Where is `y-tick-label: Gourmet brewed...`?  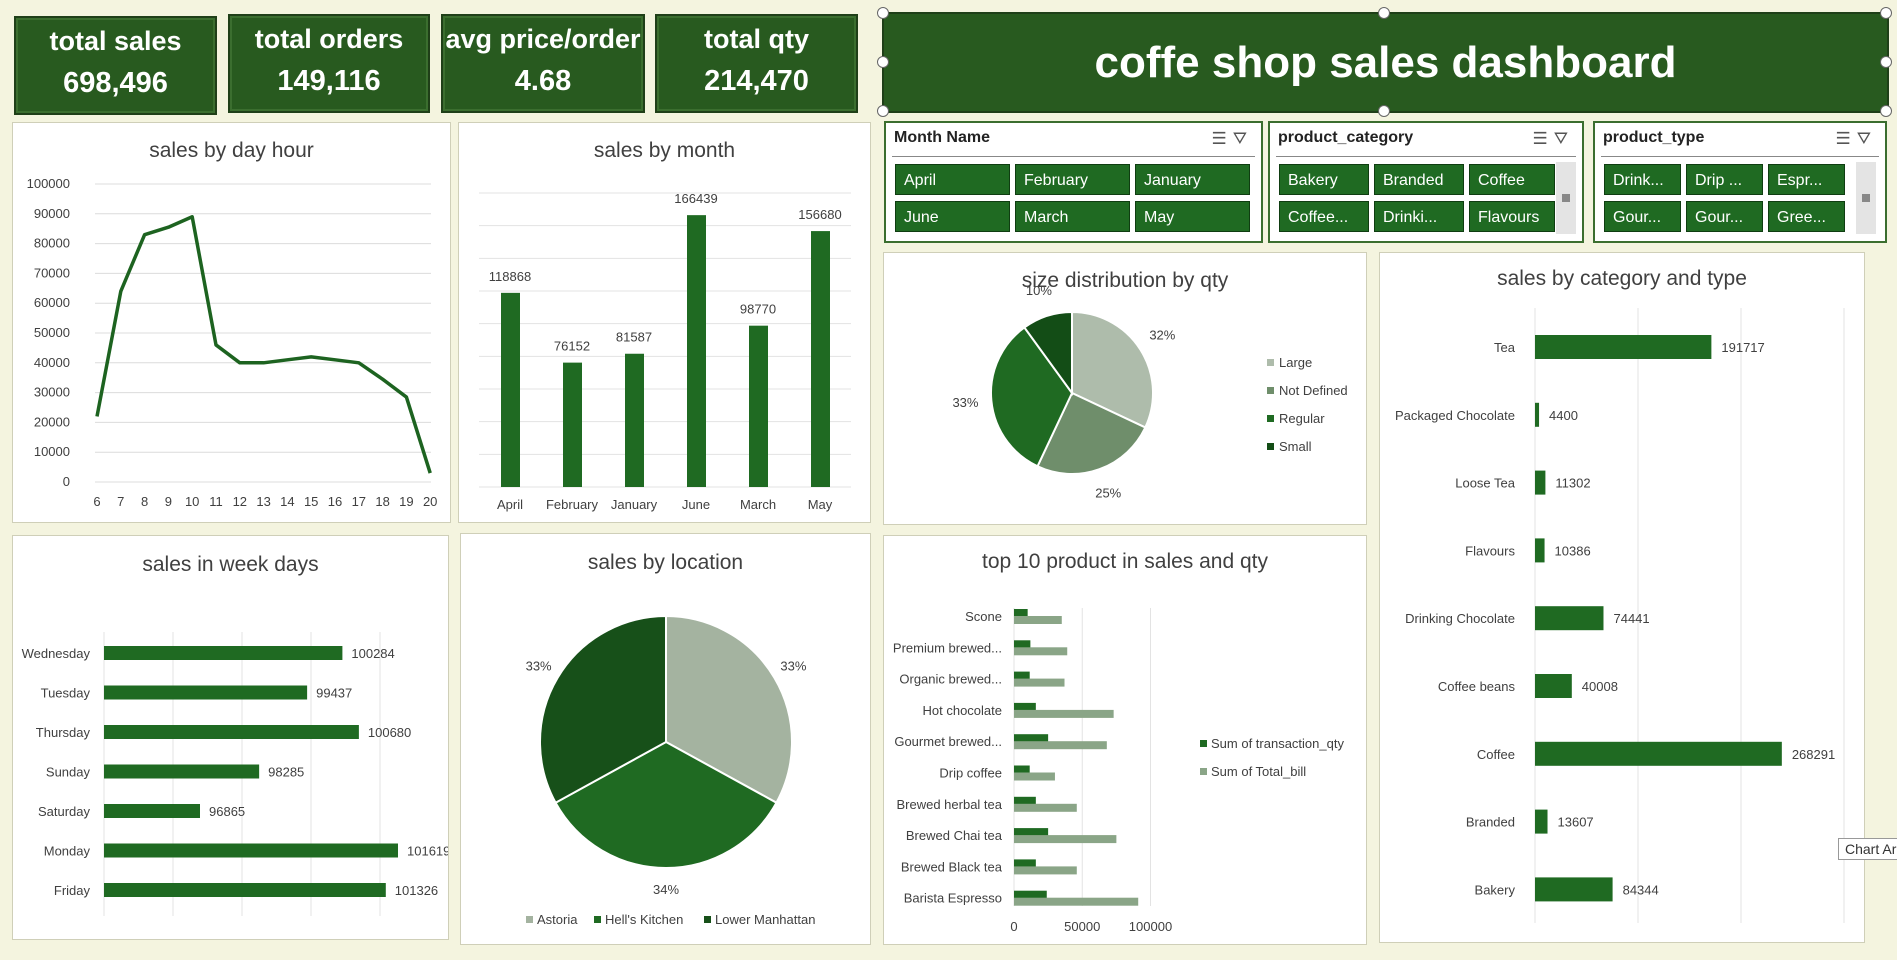
y-tick-label: Gourmet brewed... is located at coordinates (948, 741).